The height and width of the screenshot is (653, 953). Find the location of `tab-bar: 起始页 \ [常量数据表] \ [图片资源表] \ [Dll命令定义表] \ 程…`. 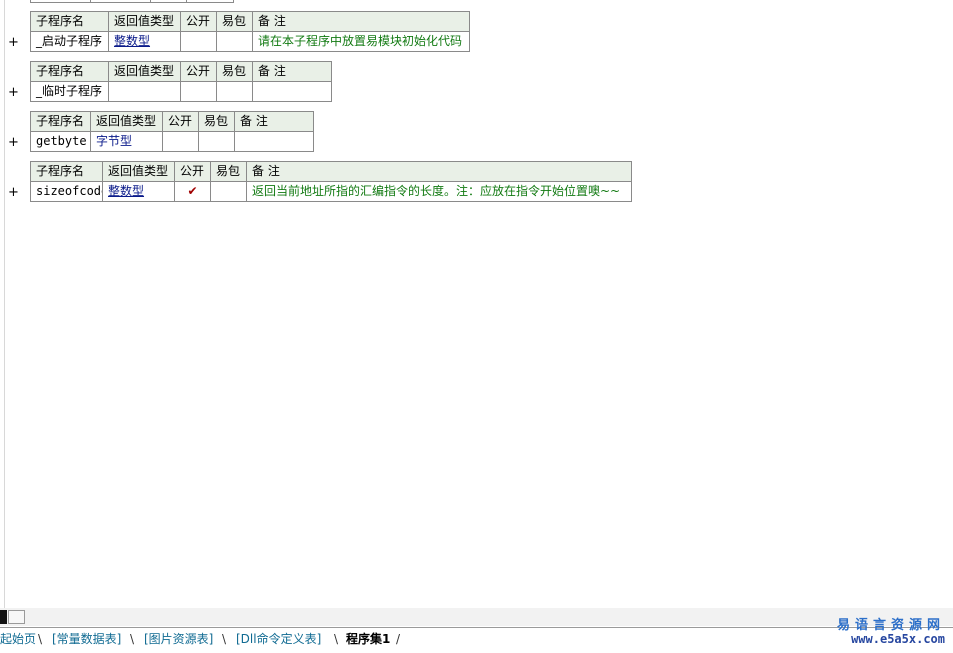

tab-bar: 起始页 \ [常量数据表] \ [图片资源表] \ [Dll命令定义表] \ 程… is located at coordinates (476, 640).